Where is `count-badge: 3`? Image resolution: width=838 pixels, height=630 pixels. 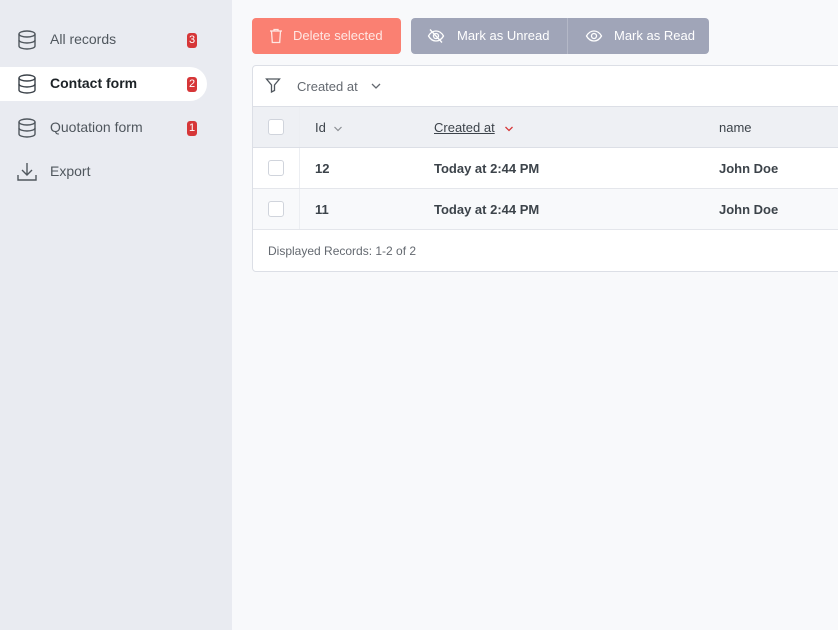 count-badge: 3 is located at coordinates (192, 40).